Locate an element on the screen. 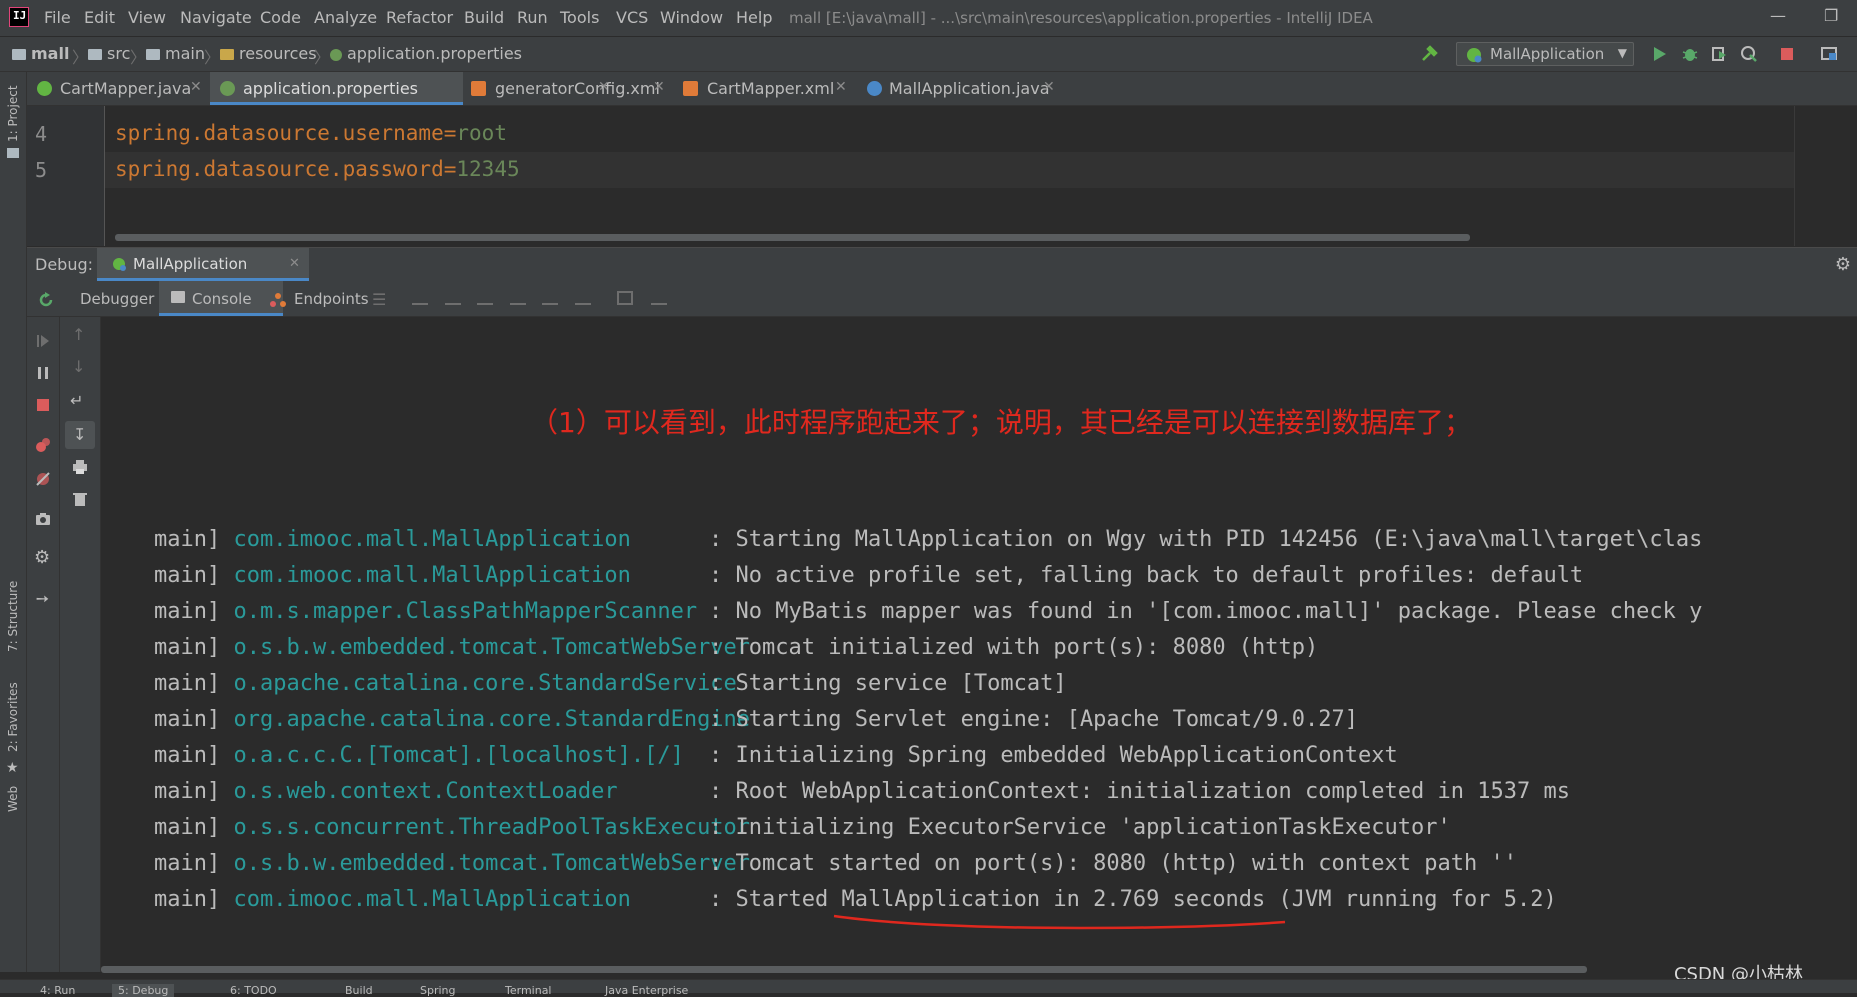  resume-icon is located at coordinates (43, 341).